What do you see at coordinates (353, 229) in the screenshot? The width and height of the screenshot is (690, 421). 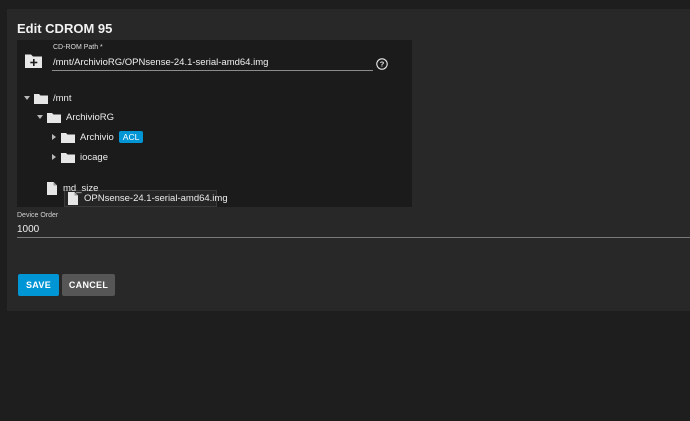 I see `device-order-input` at bounding box center [353, 229].